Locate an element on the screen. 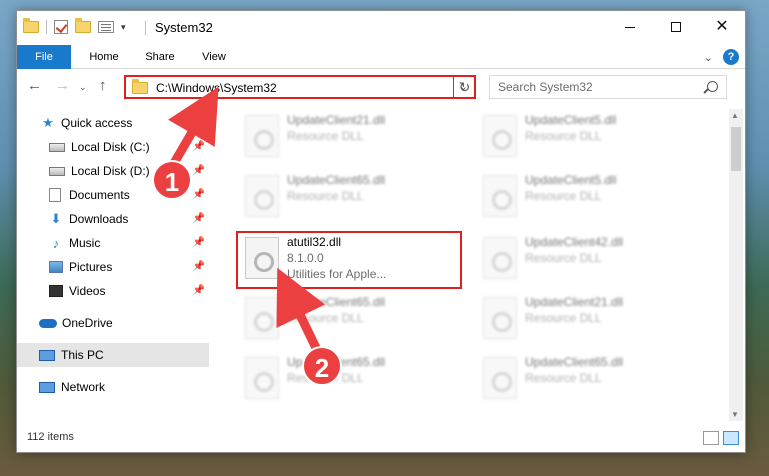  sidebar-item-label: Local Disk (C:) is located at coordinates (110, 147).